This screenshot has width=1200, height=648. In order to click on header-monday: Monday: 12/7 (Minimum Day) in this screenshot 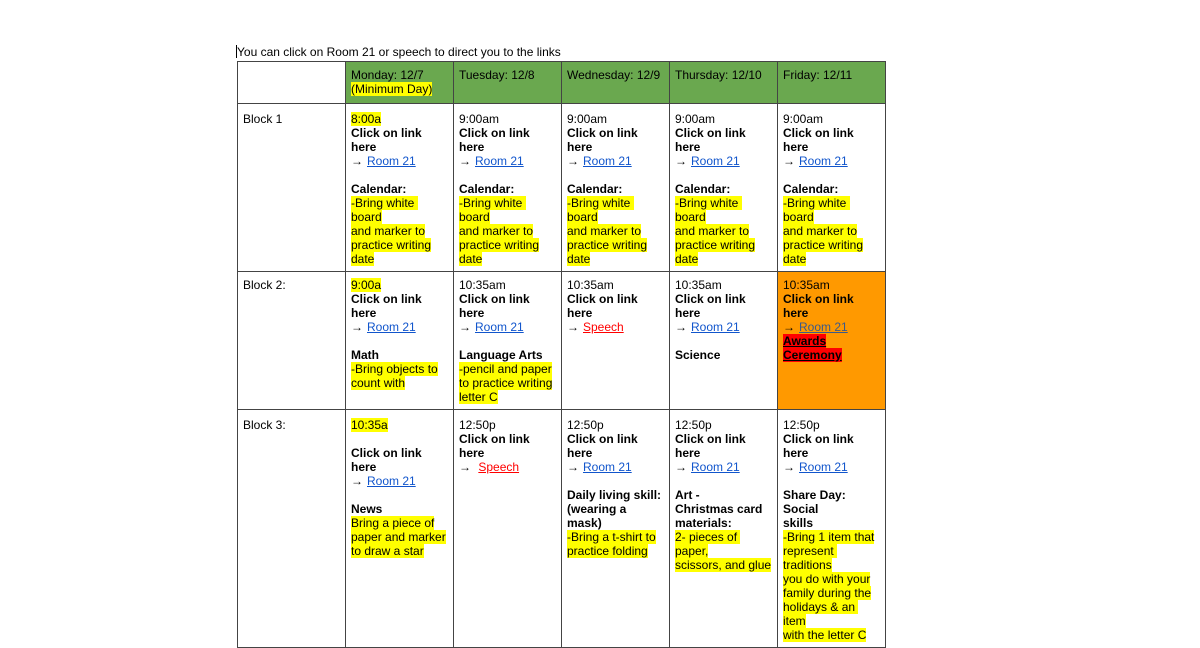, I will do `click(399, 82)`.